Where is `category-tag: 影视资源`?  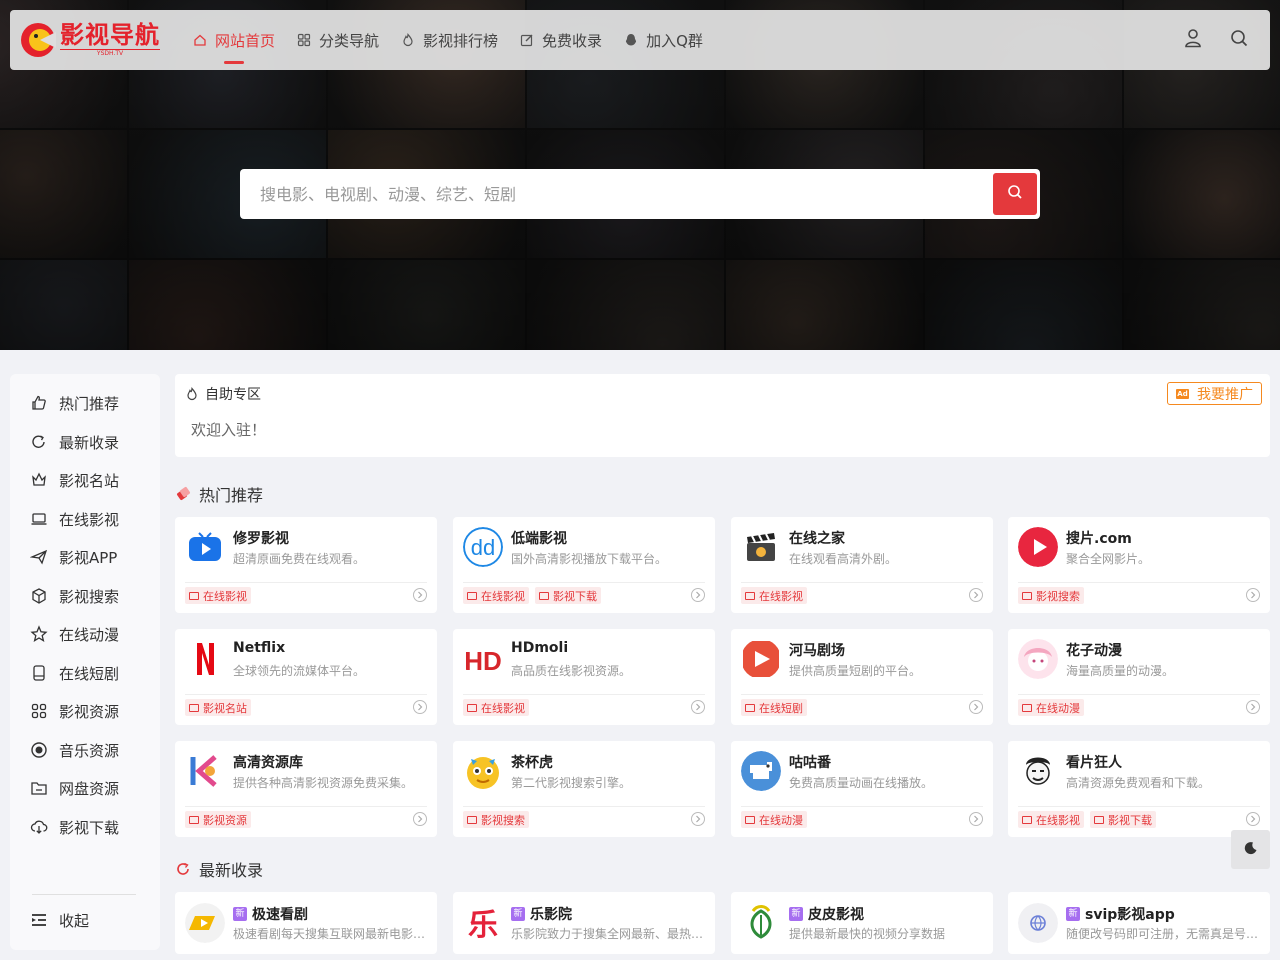
category-tag: 影视资源 is located at coordinates (218, 819).